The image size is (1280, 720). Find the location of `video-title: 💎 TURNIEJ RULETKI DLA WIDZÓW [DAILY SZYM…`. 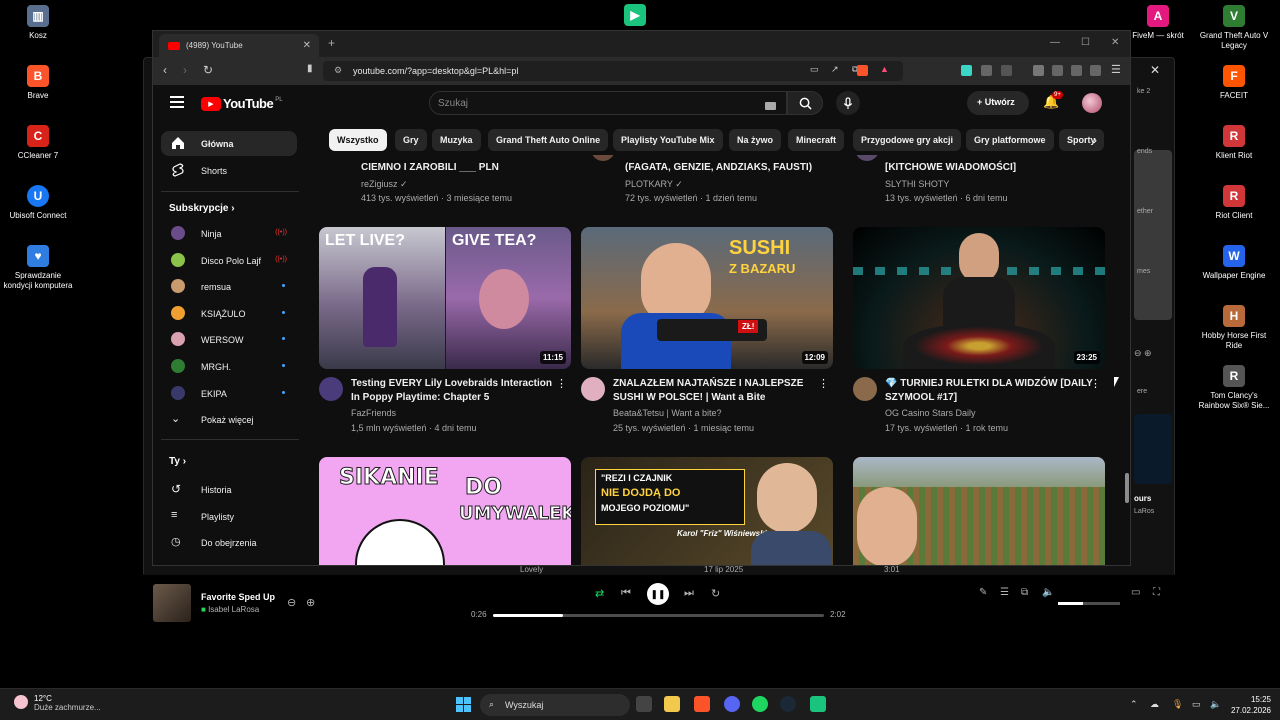

video-title: 💎 TURNIEJ RULETKI DLA WIDZÓW [DAILY SZYM… is located at coordinates (990, 391).